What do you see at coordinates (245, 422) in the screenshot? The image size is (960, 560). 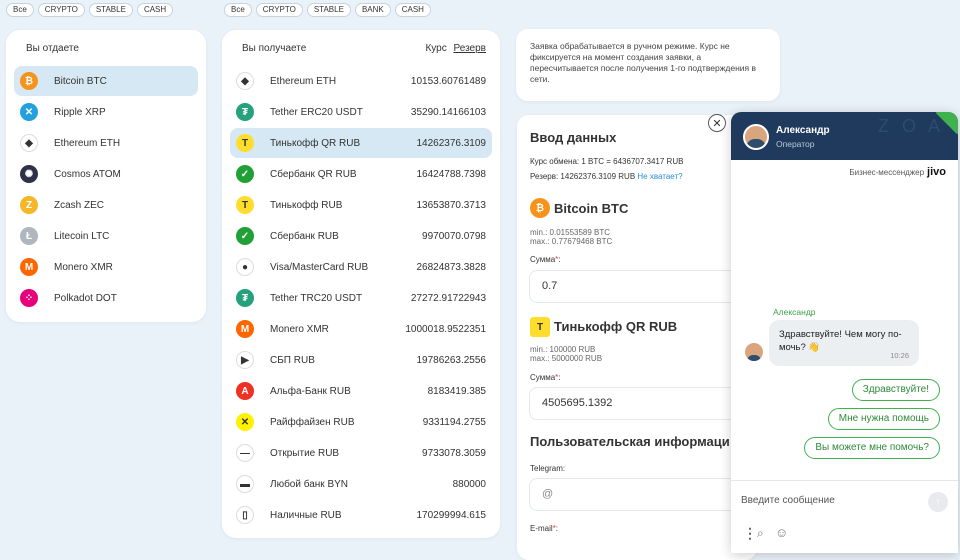 I see `raiffeisen-icon: ✕` at bounding box center [245, 422].